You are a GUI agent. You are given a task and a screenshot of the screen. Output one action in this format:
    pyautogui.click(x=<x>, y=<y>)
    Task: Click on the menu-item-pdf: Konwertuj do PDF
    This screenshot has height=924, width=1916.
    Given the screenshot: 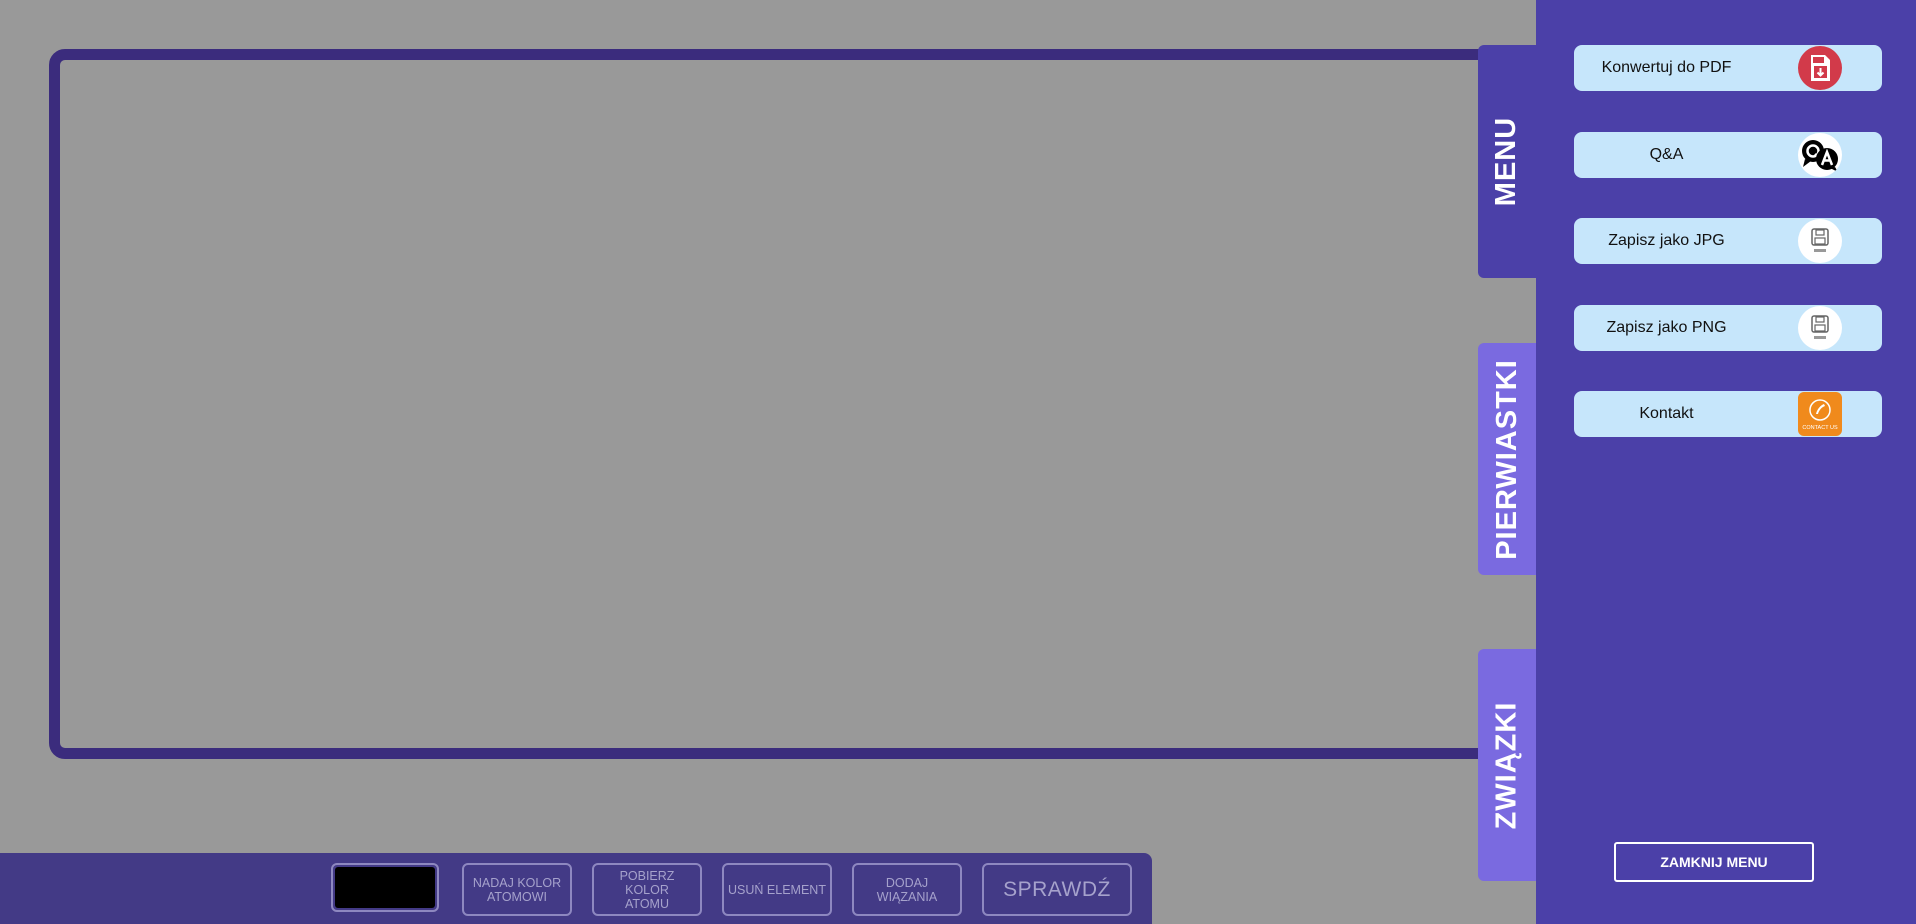 What is the action you would take?
    pyautogui.click(x=1728, y=68)
    